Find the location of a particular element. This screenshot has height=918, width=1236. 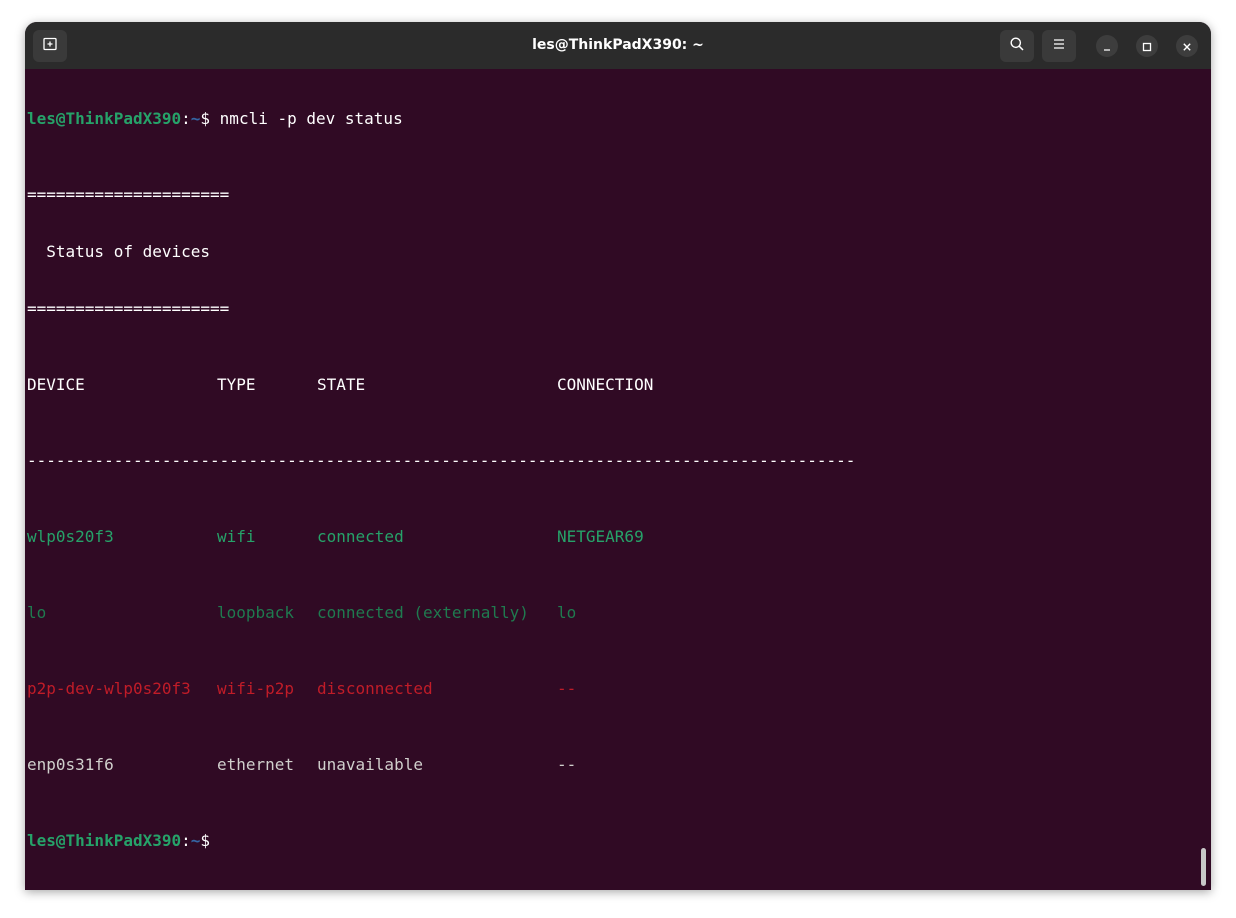

row-connection: NETGEAR69 is located at coordinates (600, 536).